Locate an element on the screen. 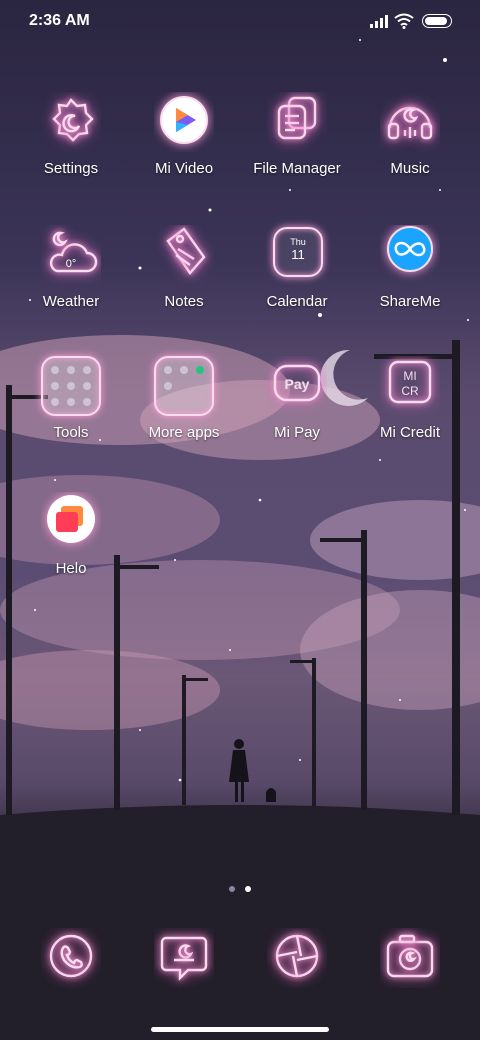 This screenshot has width=480, height=1040. app-helo: Helo is located at coordinates (71, 534).